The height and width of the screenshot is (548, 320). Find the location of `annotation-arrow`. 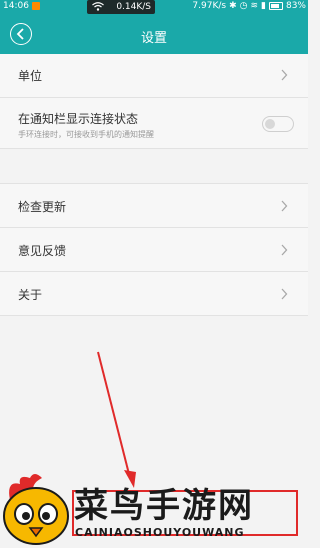

annotation-arrow is located at coordinates (116, 419).